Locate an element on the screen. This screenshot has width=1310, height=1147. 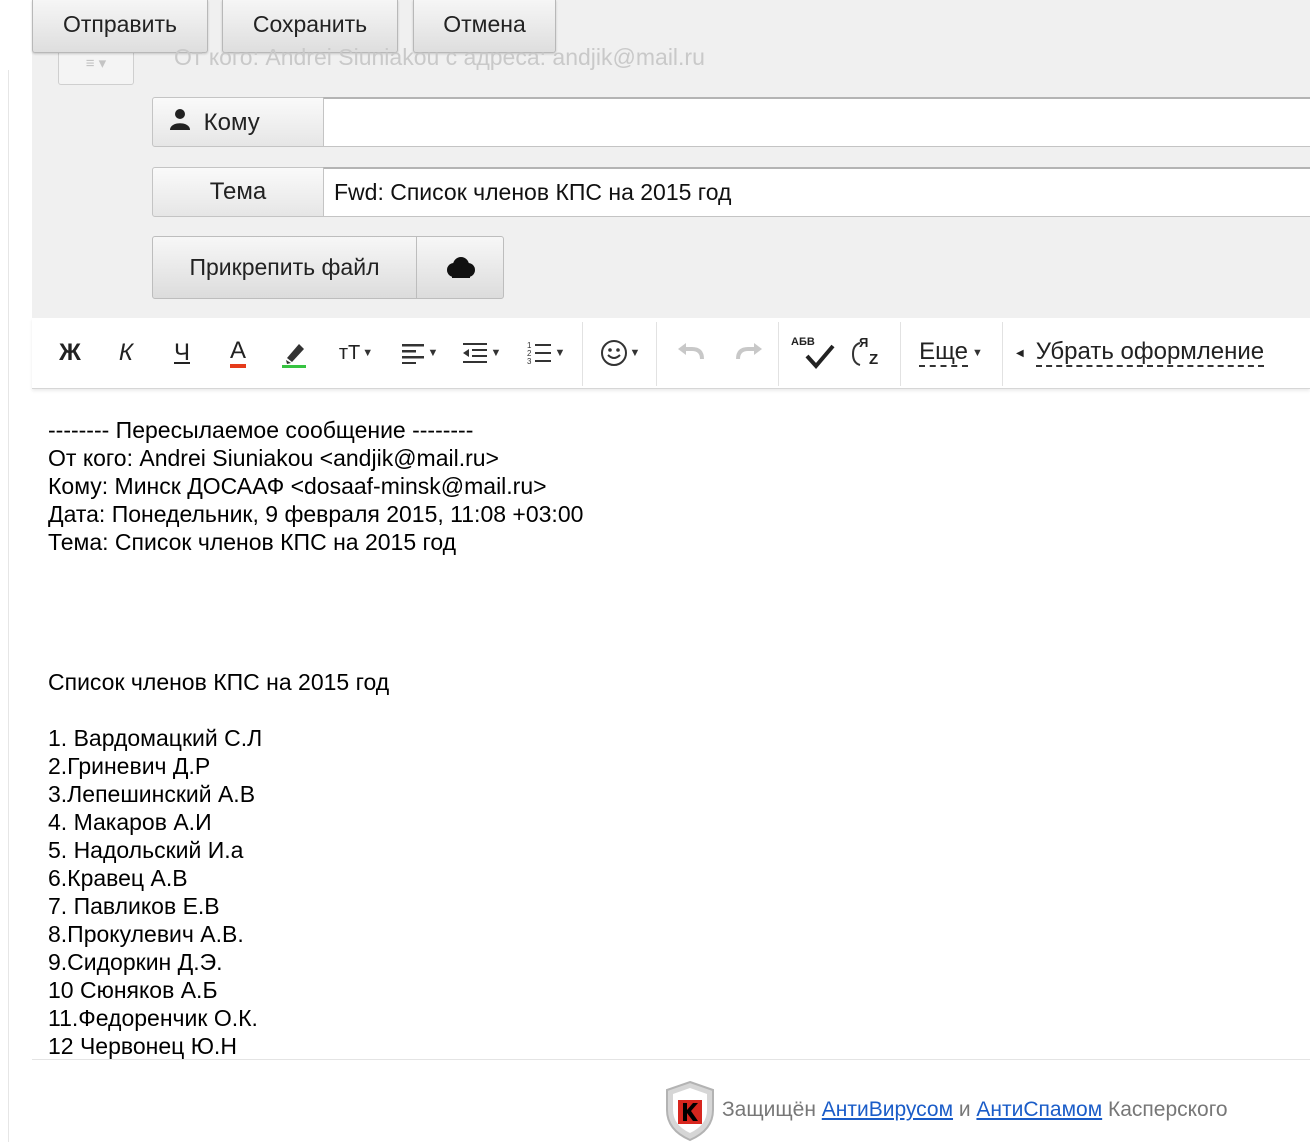
editor-bottom-border is located at coordinates (671, 1059).